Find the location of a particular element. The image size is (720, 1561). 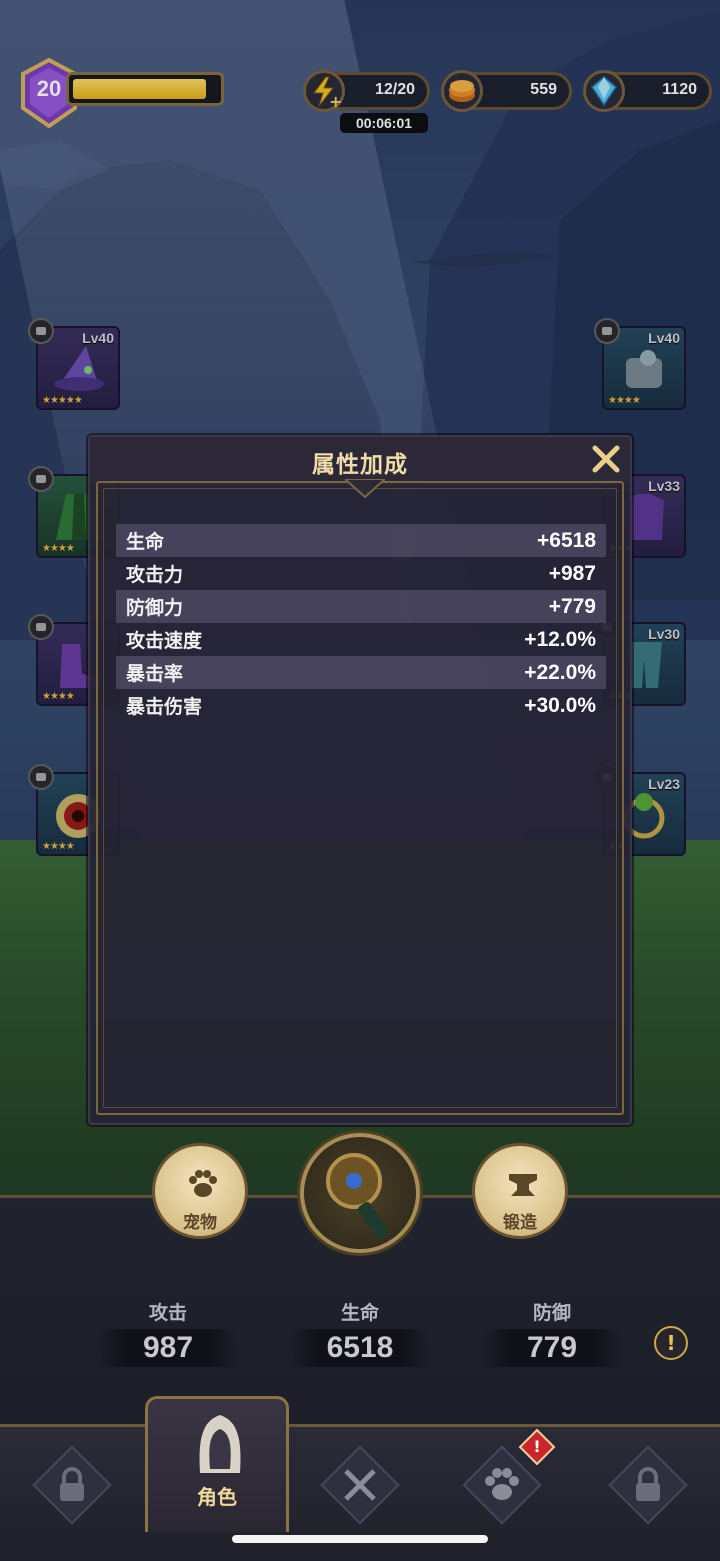

stat-row: 生命 +6518 is located at coordinates (361, 540).